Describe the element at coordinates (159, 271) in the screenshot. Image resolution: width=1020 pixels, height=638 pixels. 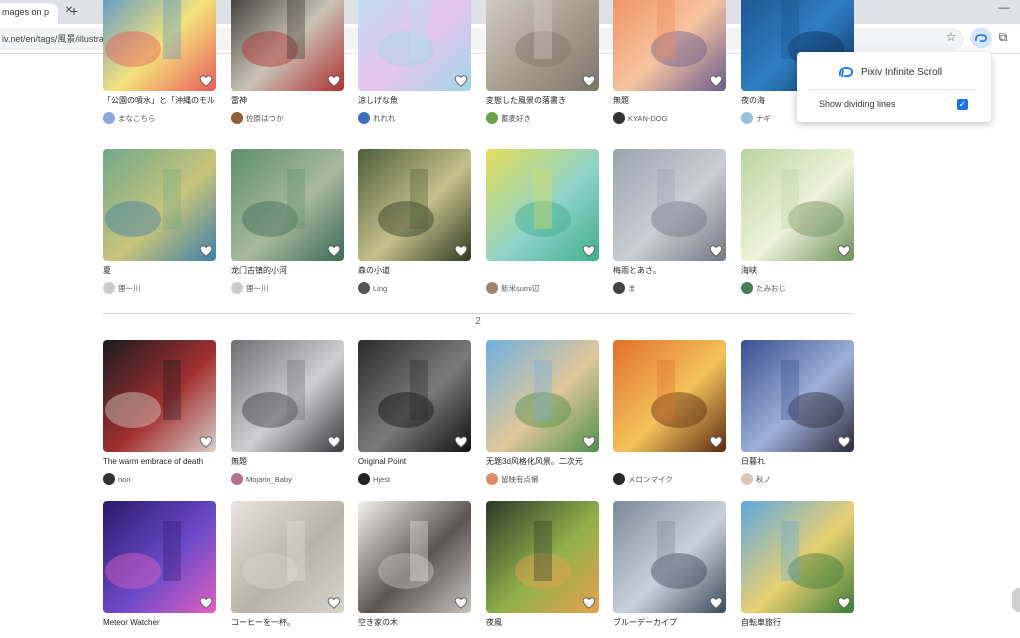
I see `artwork-title: 夏` at that location.